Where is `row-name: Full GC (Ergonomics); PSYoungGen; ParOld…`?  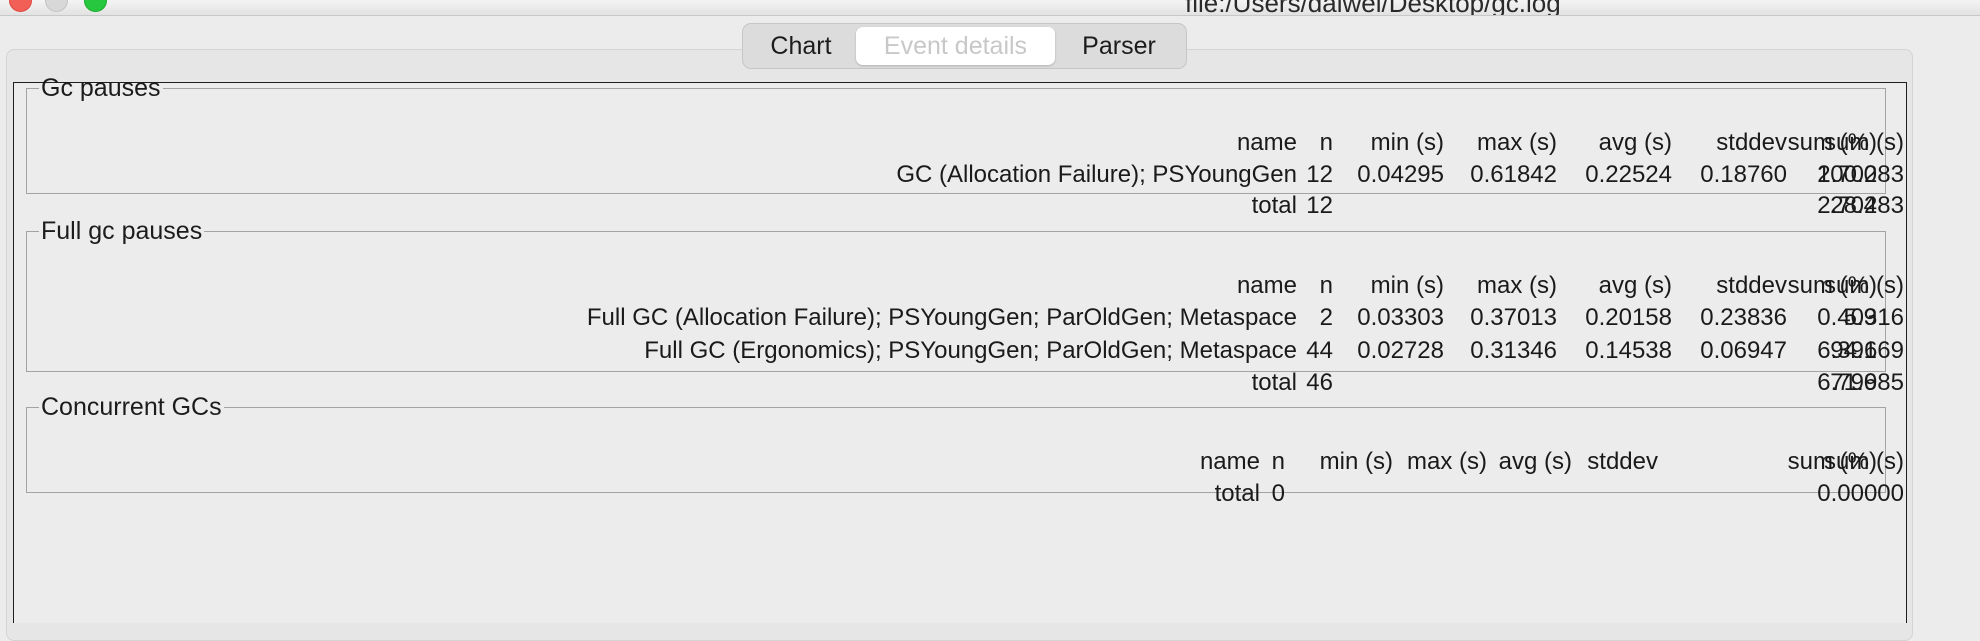
row-name: Full GC (Ergonomics); PSYoungGen; ParOld… is located at coordinates (970, 350).